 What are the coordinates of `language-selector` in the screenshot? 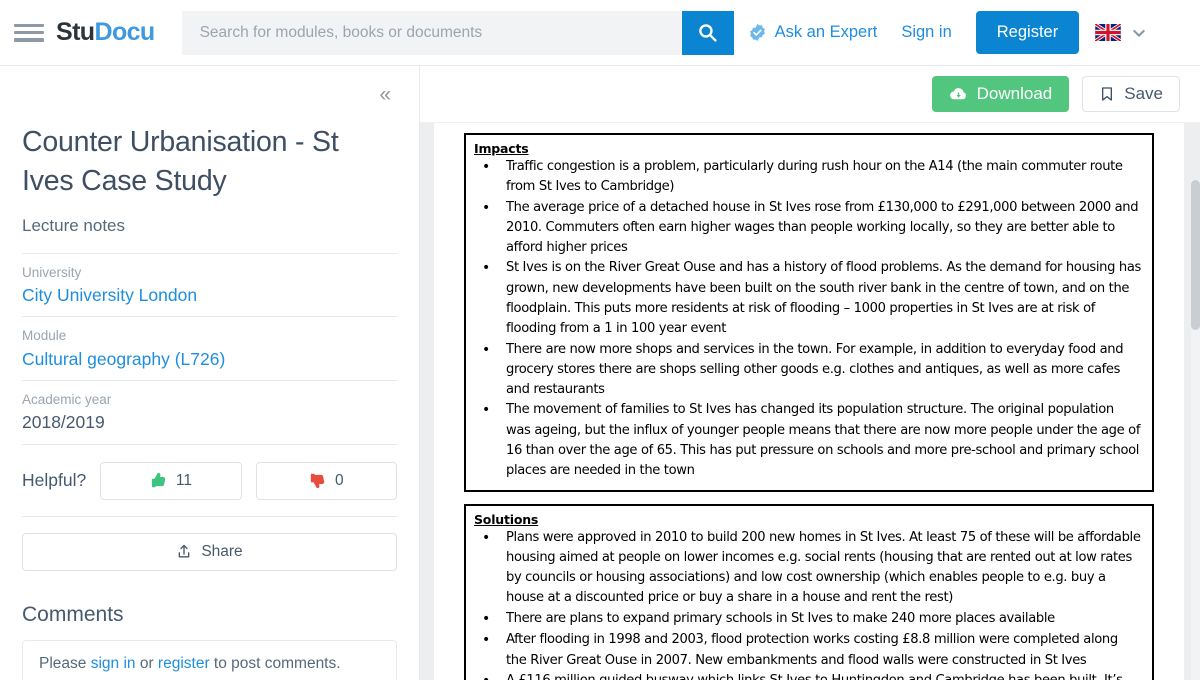 It's located at (1139, 33).